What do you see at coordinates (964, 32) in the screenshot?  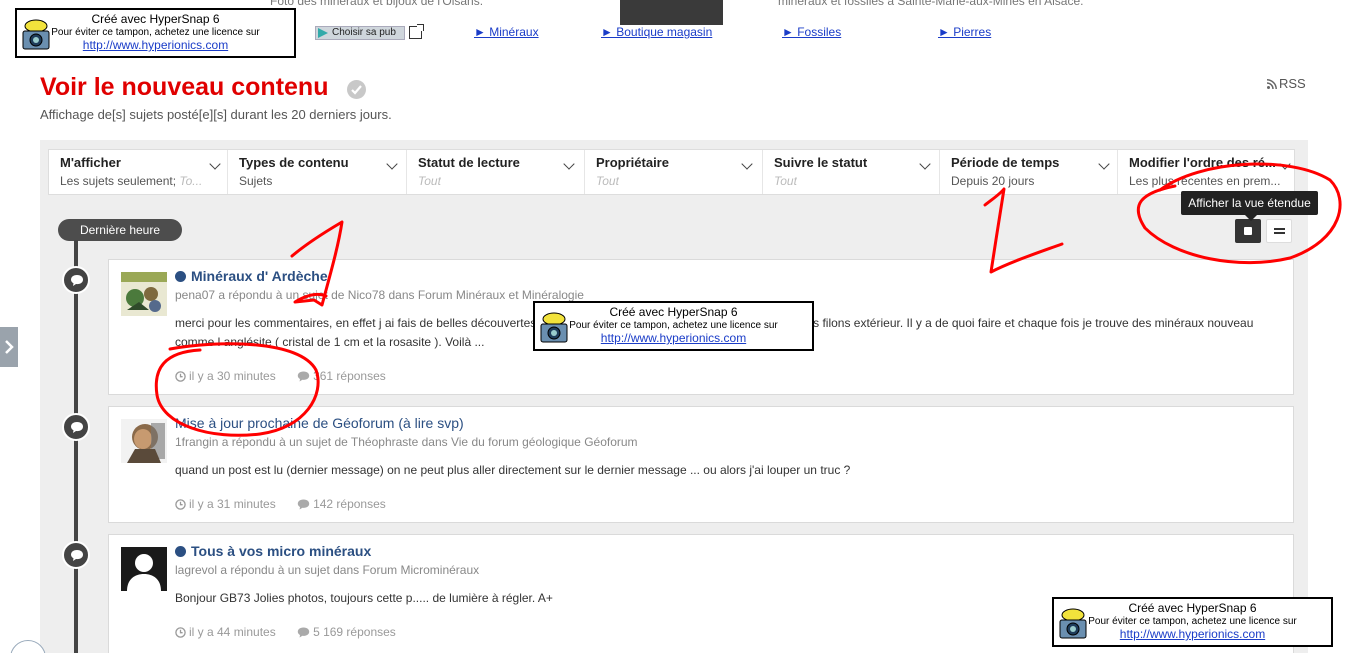 I see `nav-link-pierres: ► Pierres` at bounding box center [964, 32].